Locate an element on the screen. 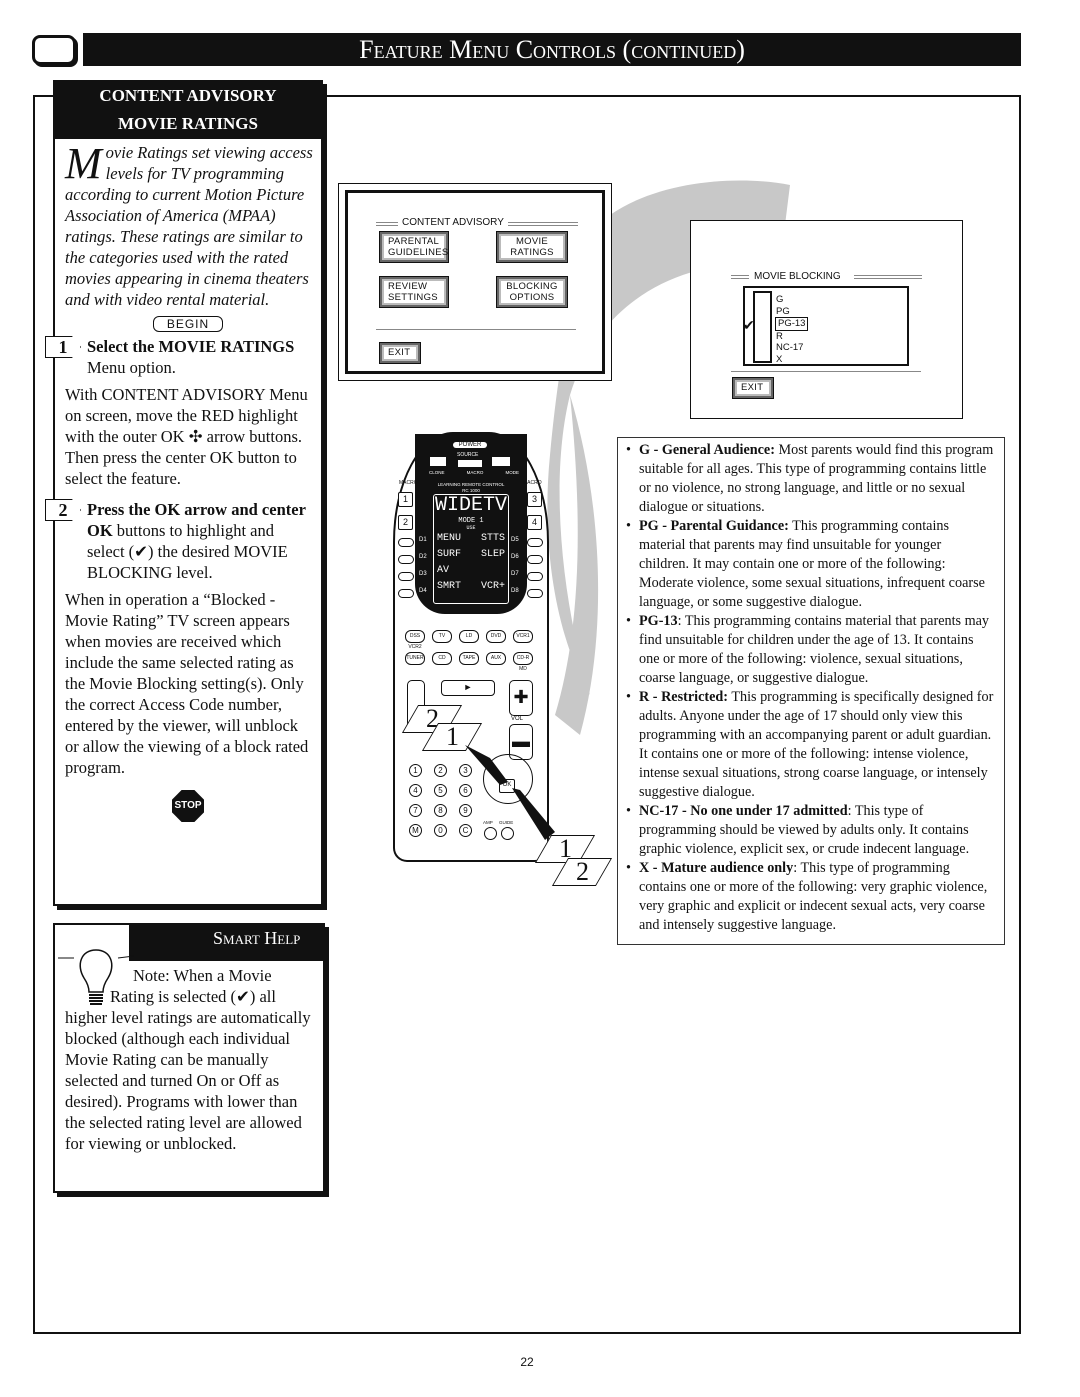 This screenshot has height=1397, width=1080. soft-key-label: D7 is located at coordinates (515, 574).